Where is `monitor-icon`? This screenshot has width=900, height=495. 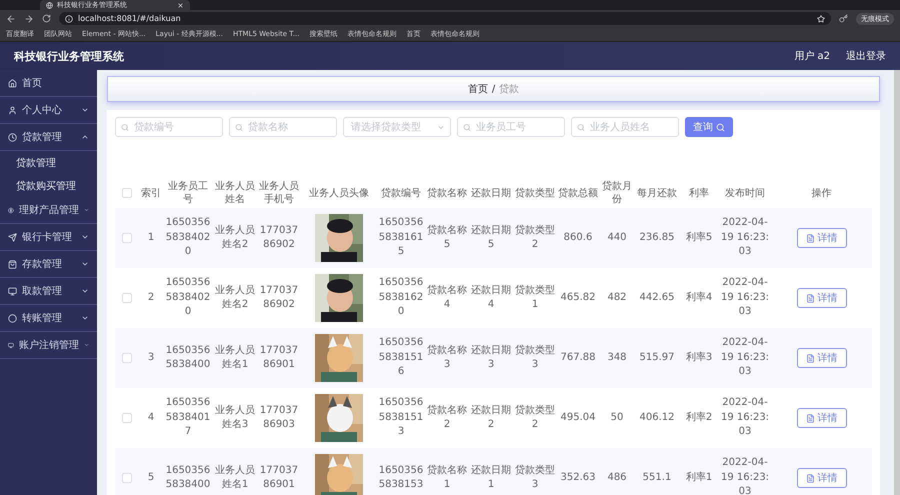
monitor-icon is located at coordinates (12, 291).